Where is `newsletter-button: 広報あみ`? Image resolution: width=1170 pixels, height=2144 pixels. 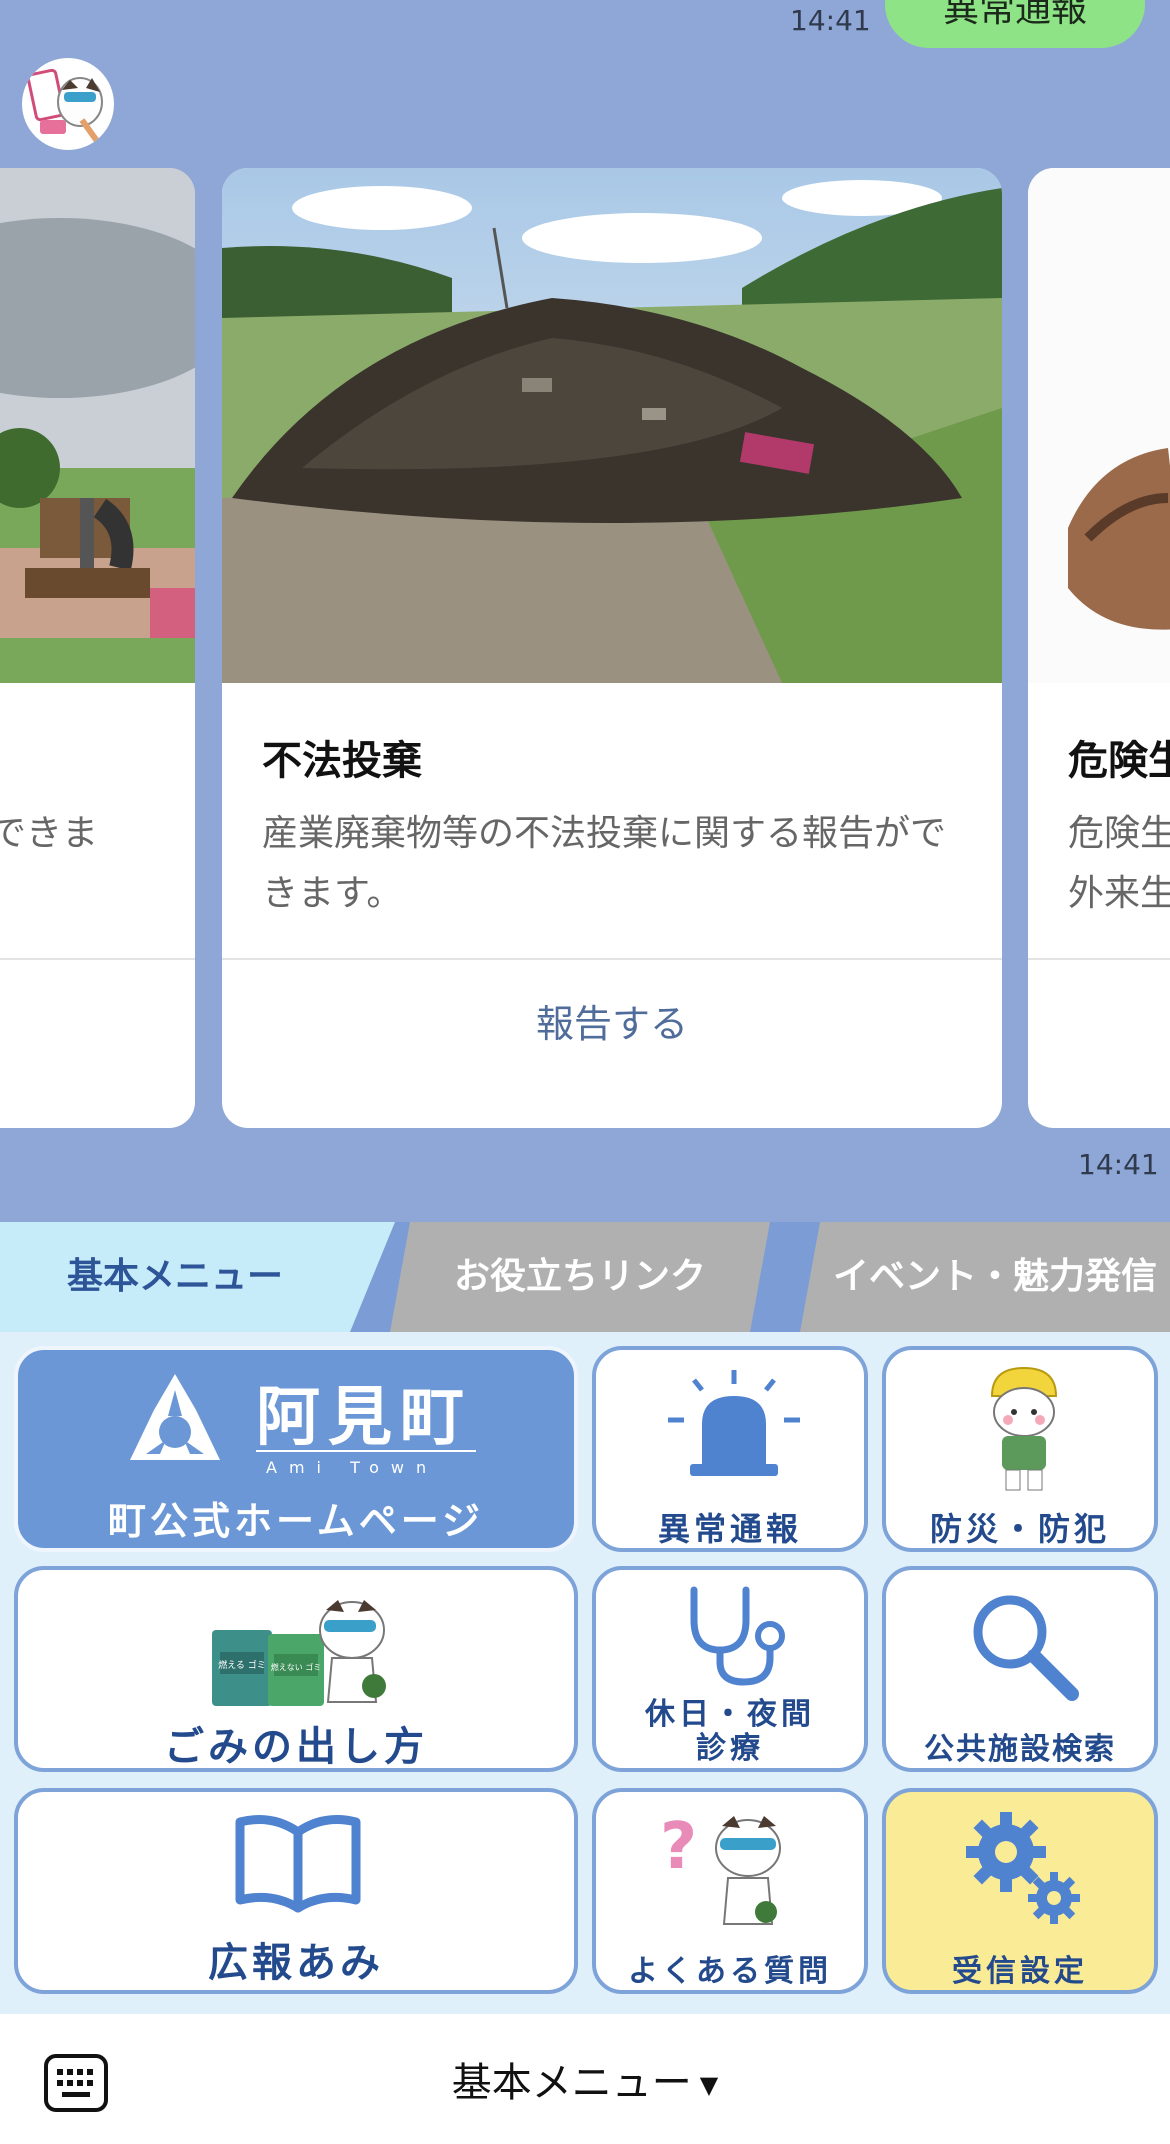 newsletter-button: 広報あみ is located at coordinates (296, 1891).